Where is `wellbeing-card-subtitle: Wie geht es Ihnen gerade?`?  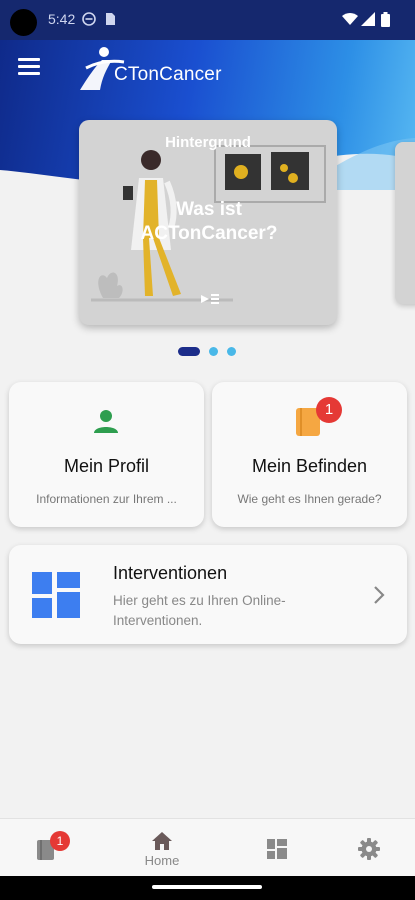 wellbeing-card-subtitle: Wie geht es Ihnen gerade? is located at coordinates (309, 499).